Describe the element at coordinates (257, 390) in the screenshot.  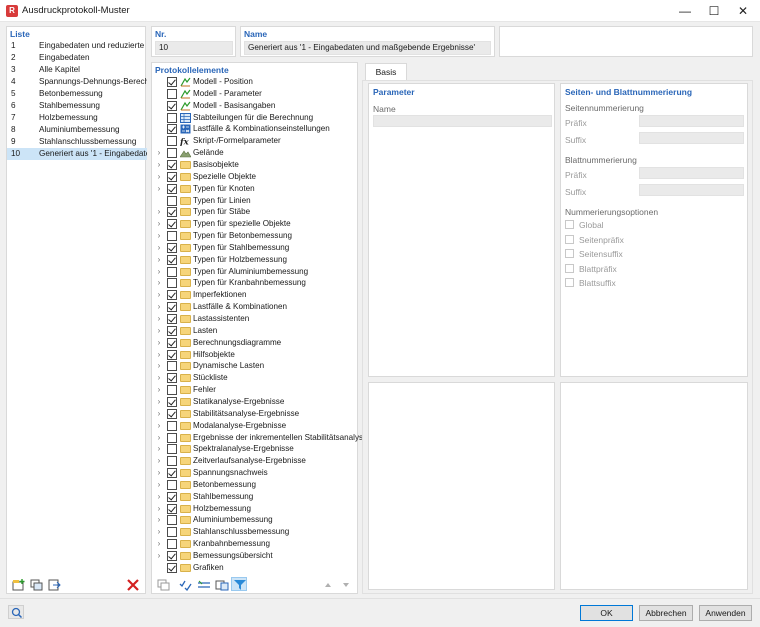
I see `tree-item: › Fehler` at that location.